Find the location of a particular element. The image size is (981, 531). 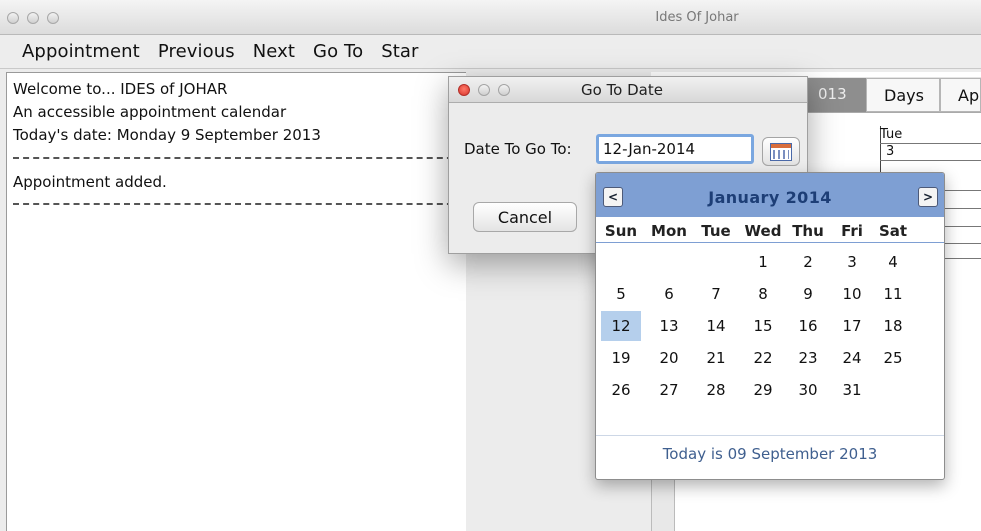

dialog-minimize-button is located at coordinates (484, 90).